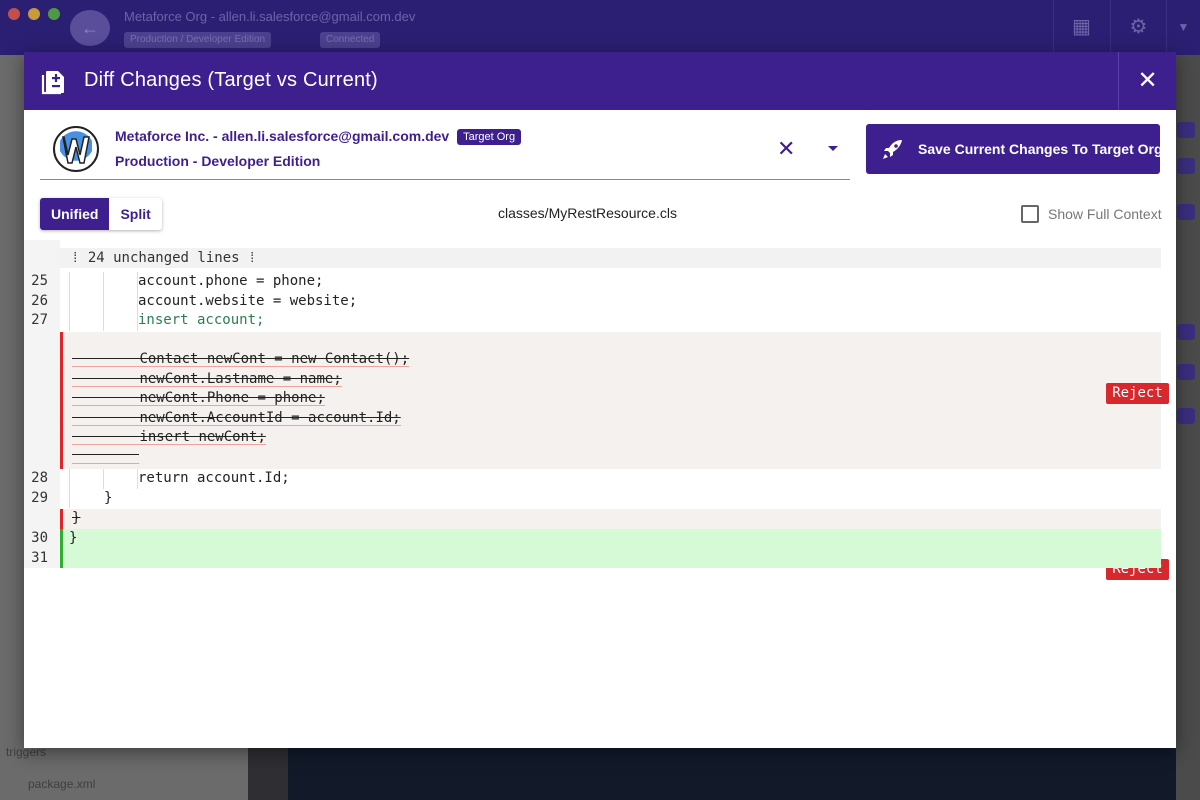 Image resolution: width=1200 pixels, height=800 pixels. I want to click on removed-line: }, so click(76, 518).